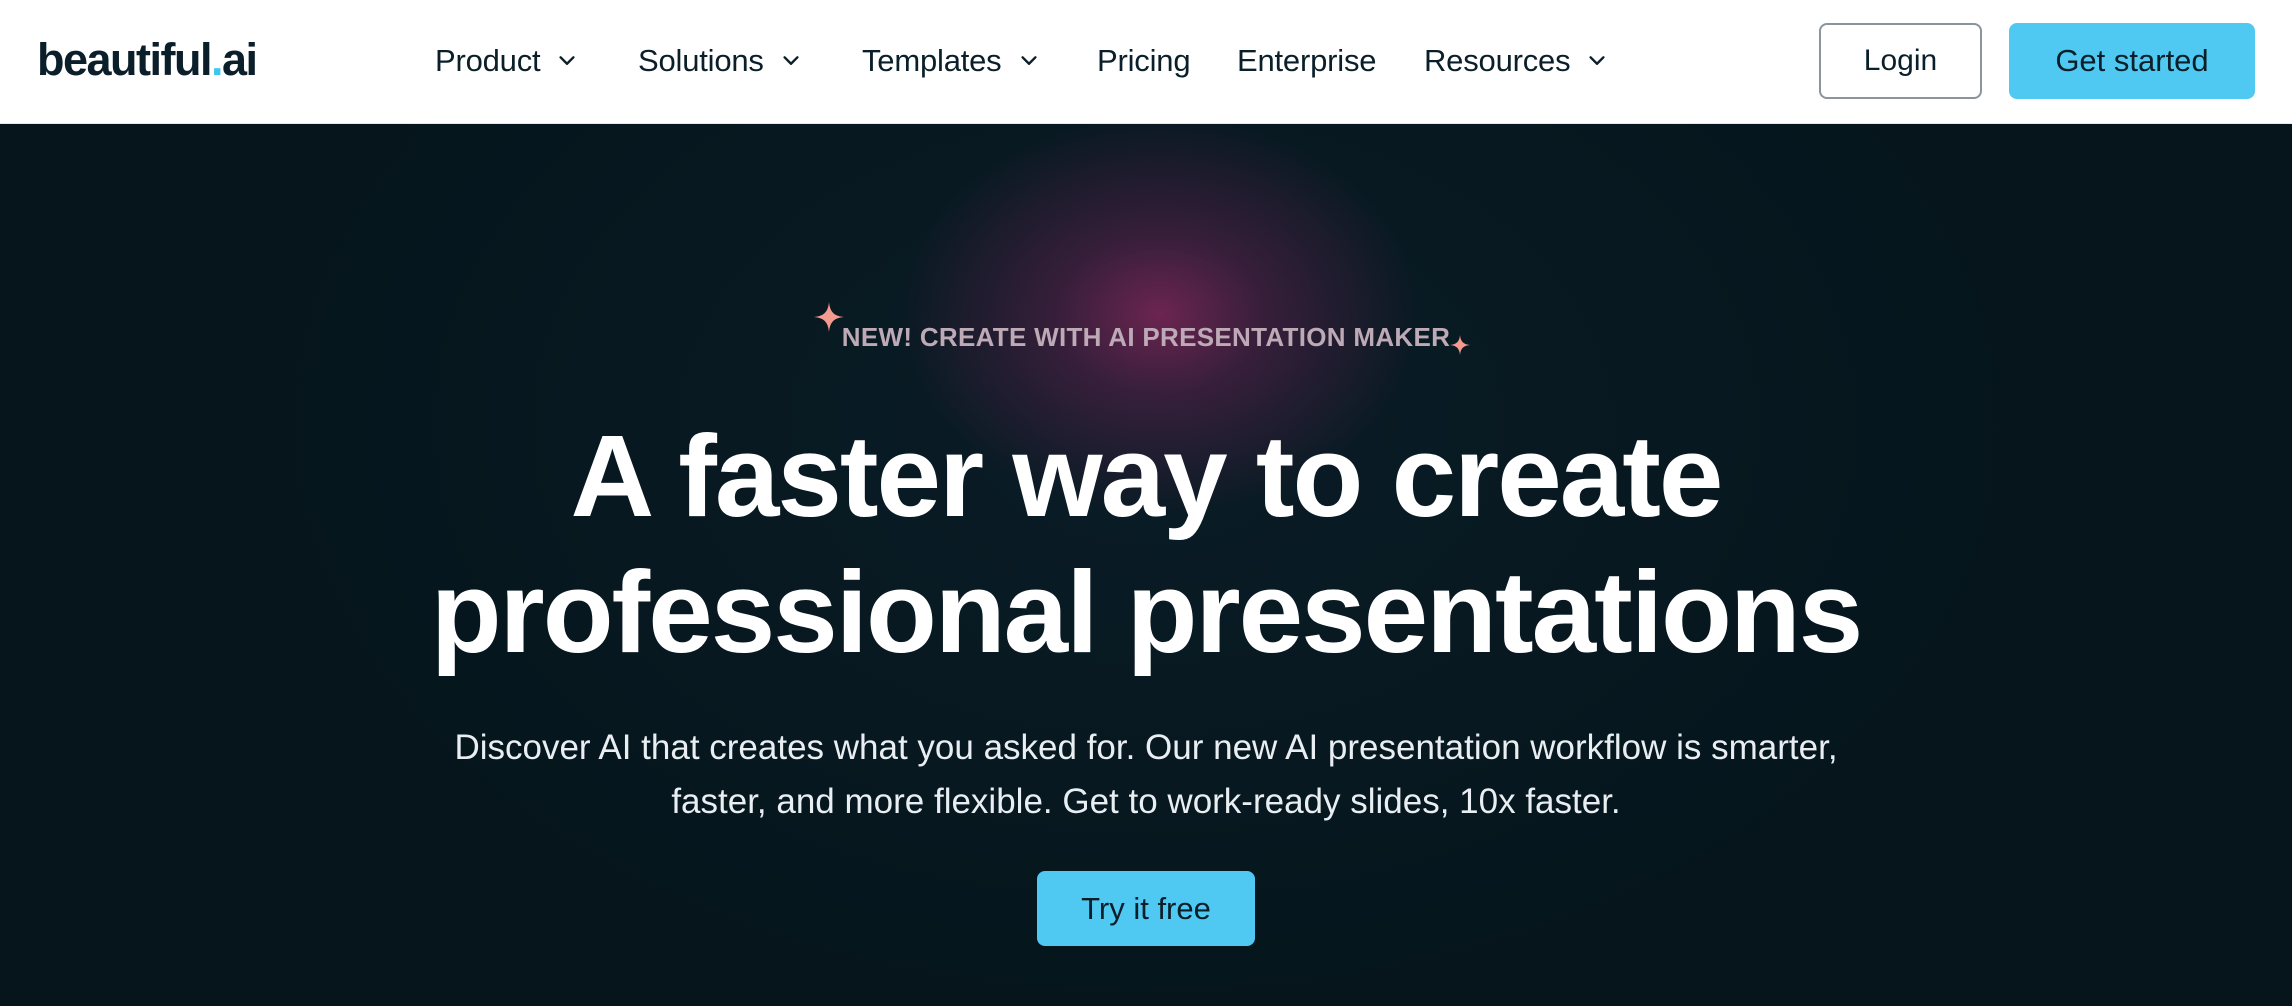 Image resolution: width=2292 pixels, height=1006 pixels. What do you see at coordinates (1460, 345) in the screenshot?
I see `sparkle-icon` at bounding box center [1460, 345].